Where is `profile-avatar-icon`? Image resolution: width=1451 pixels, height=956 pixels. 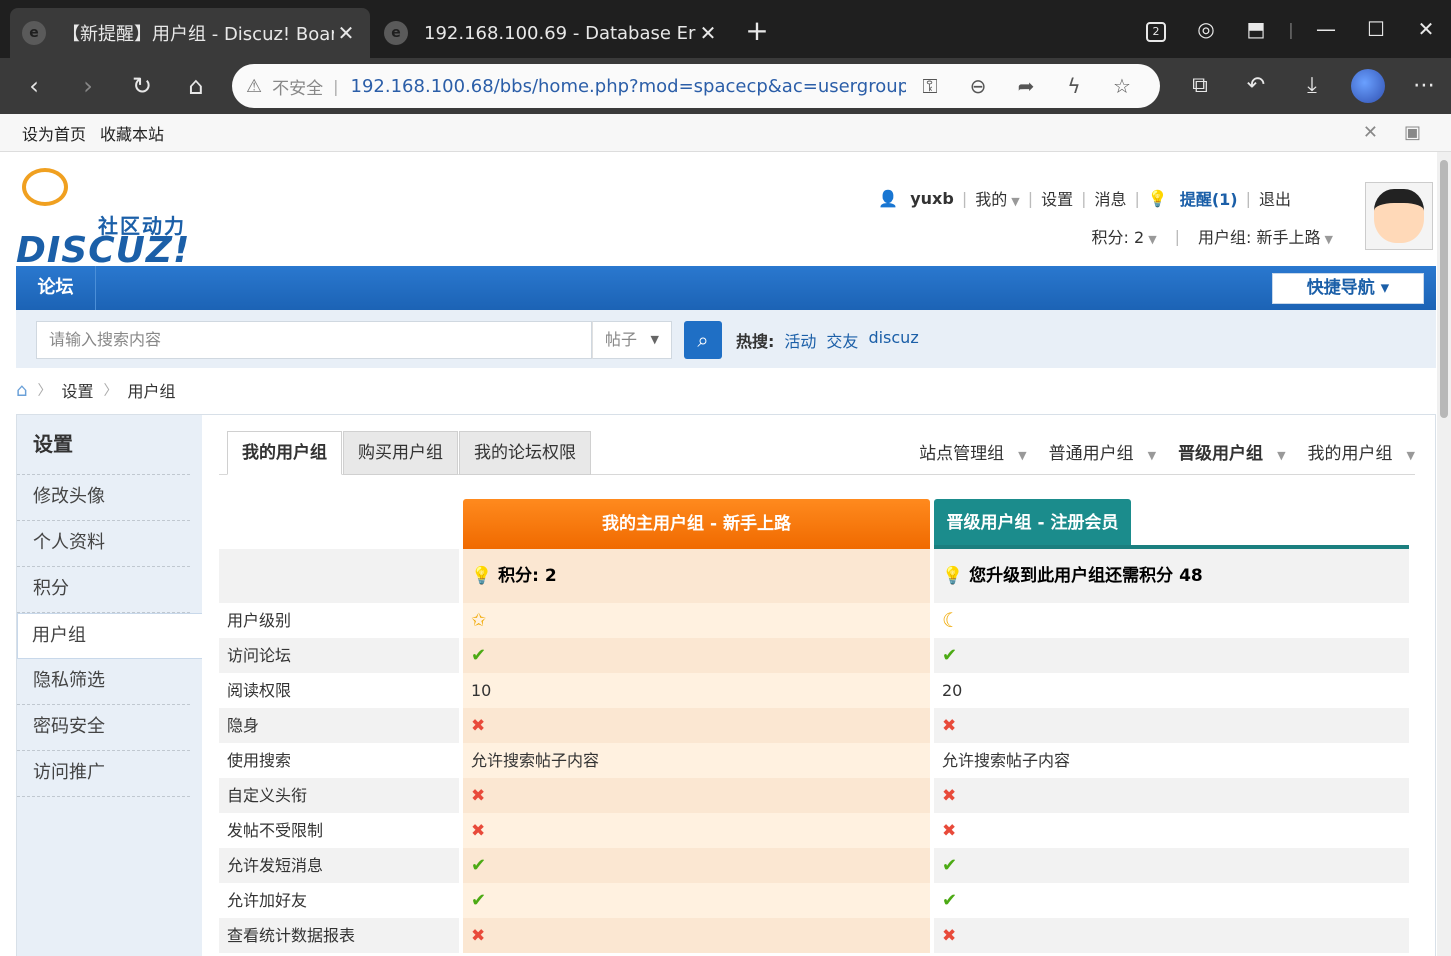
profile-avatar-icon is located at coordinates (1368, 86).